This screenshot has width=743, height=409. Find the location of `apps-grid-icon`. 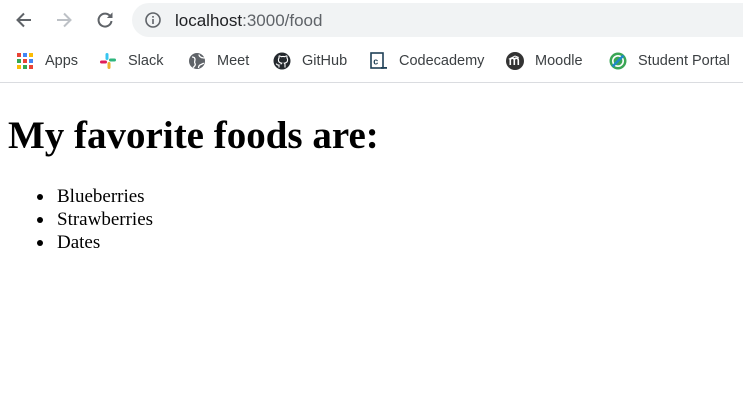

apps-grid-icon is located at coordinates (25, 61).